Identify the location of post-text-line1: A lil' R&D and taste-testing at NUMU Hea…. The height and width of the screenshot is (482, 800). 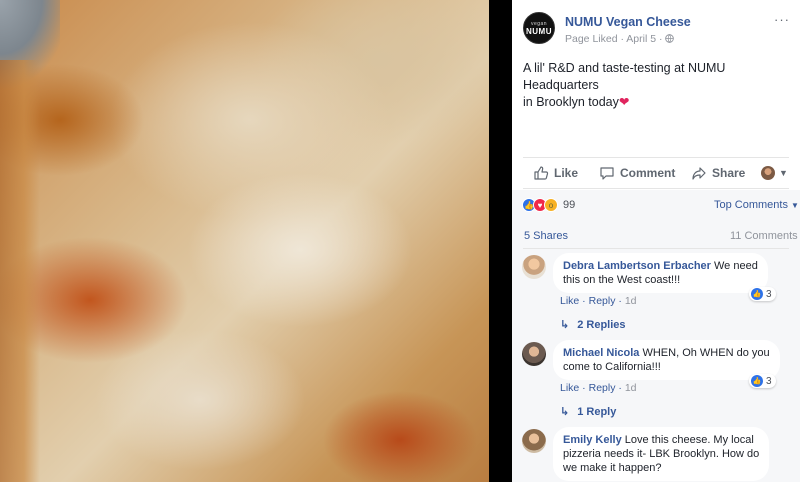
(624, 76).